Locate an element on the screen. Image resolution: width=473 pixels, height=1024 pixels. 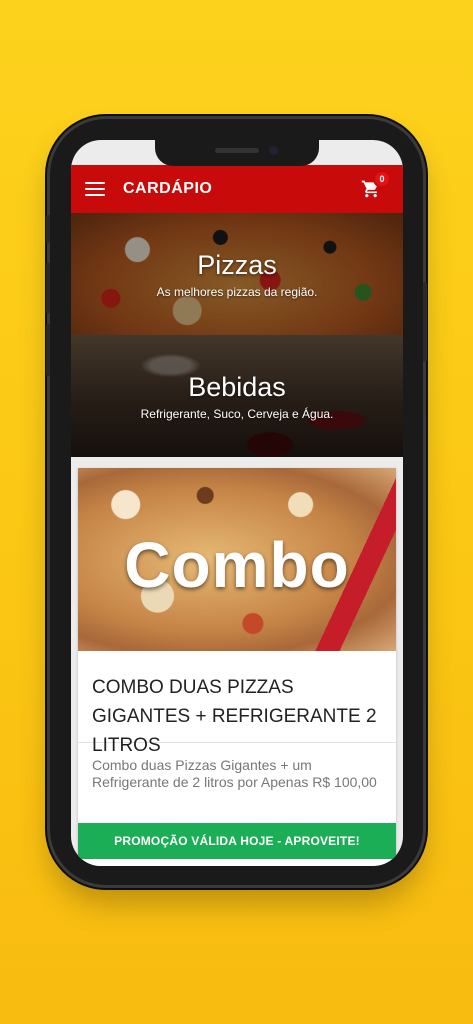
category-pizzas: Pizzas As melhores pizzas da região. is located at coordinates (237, 274).